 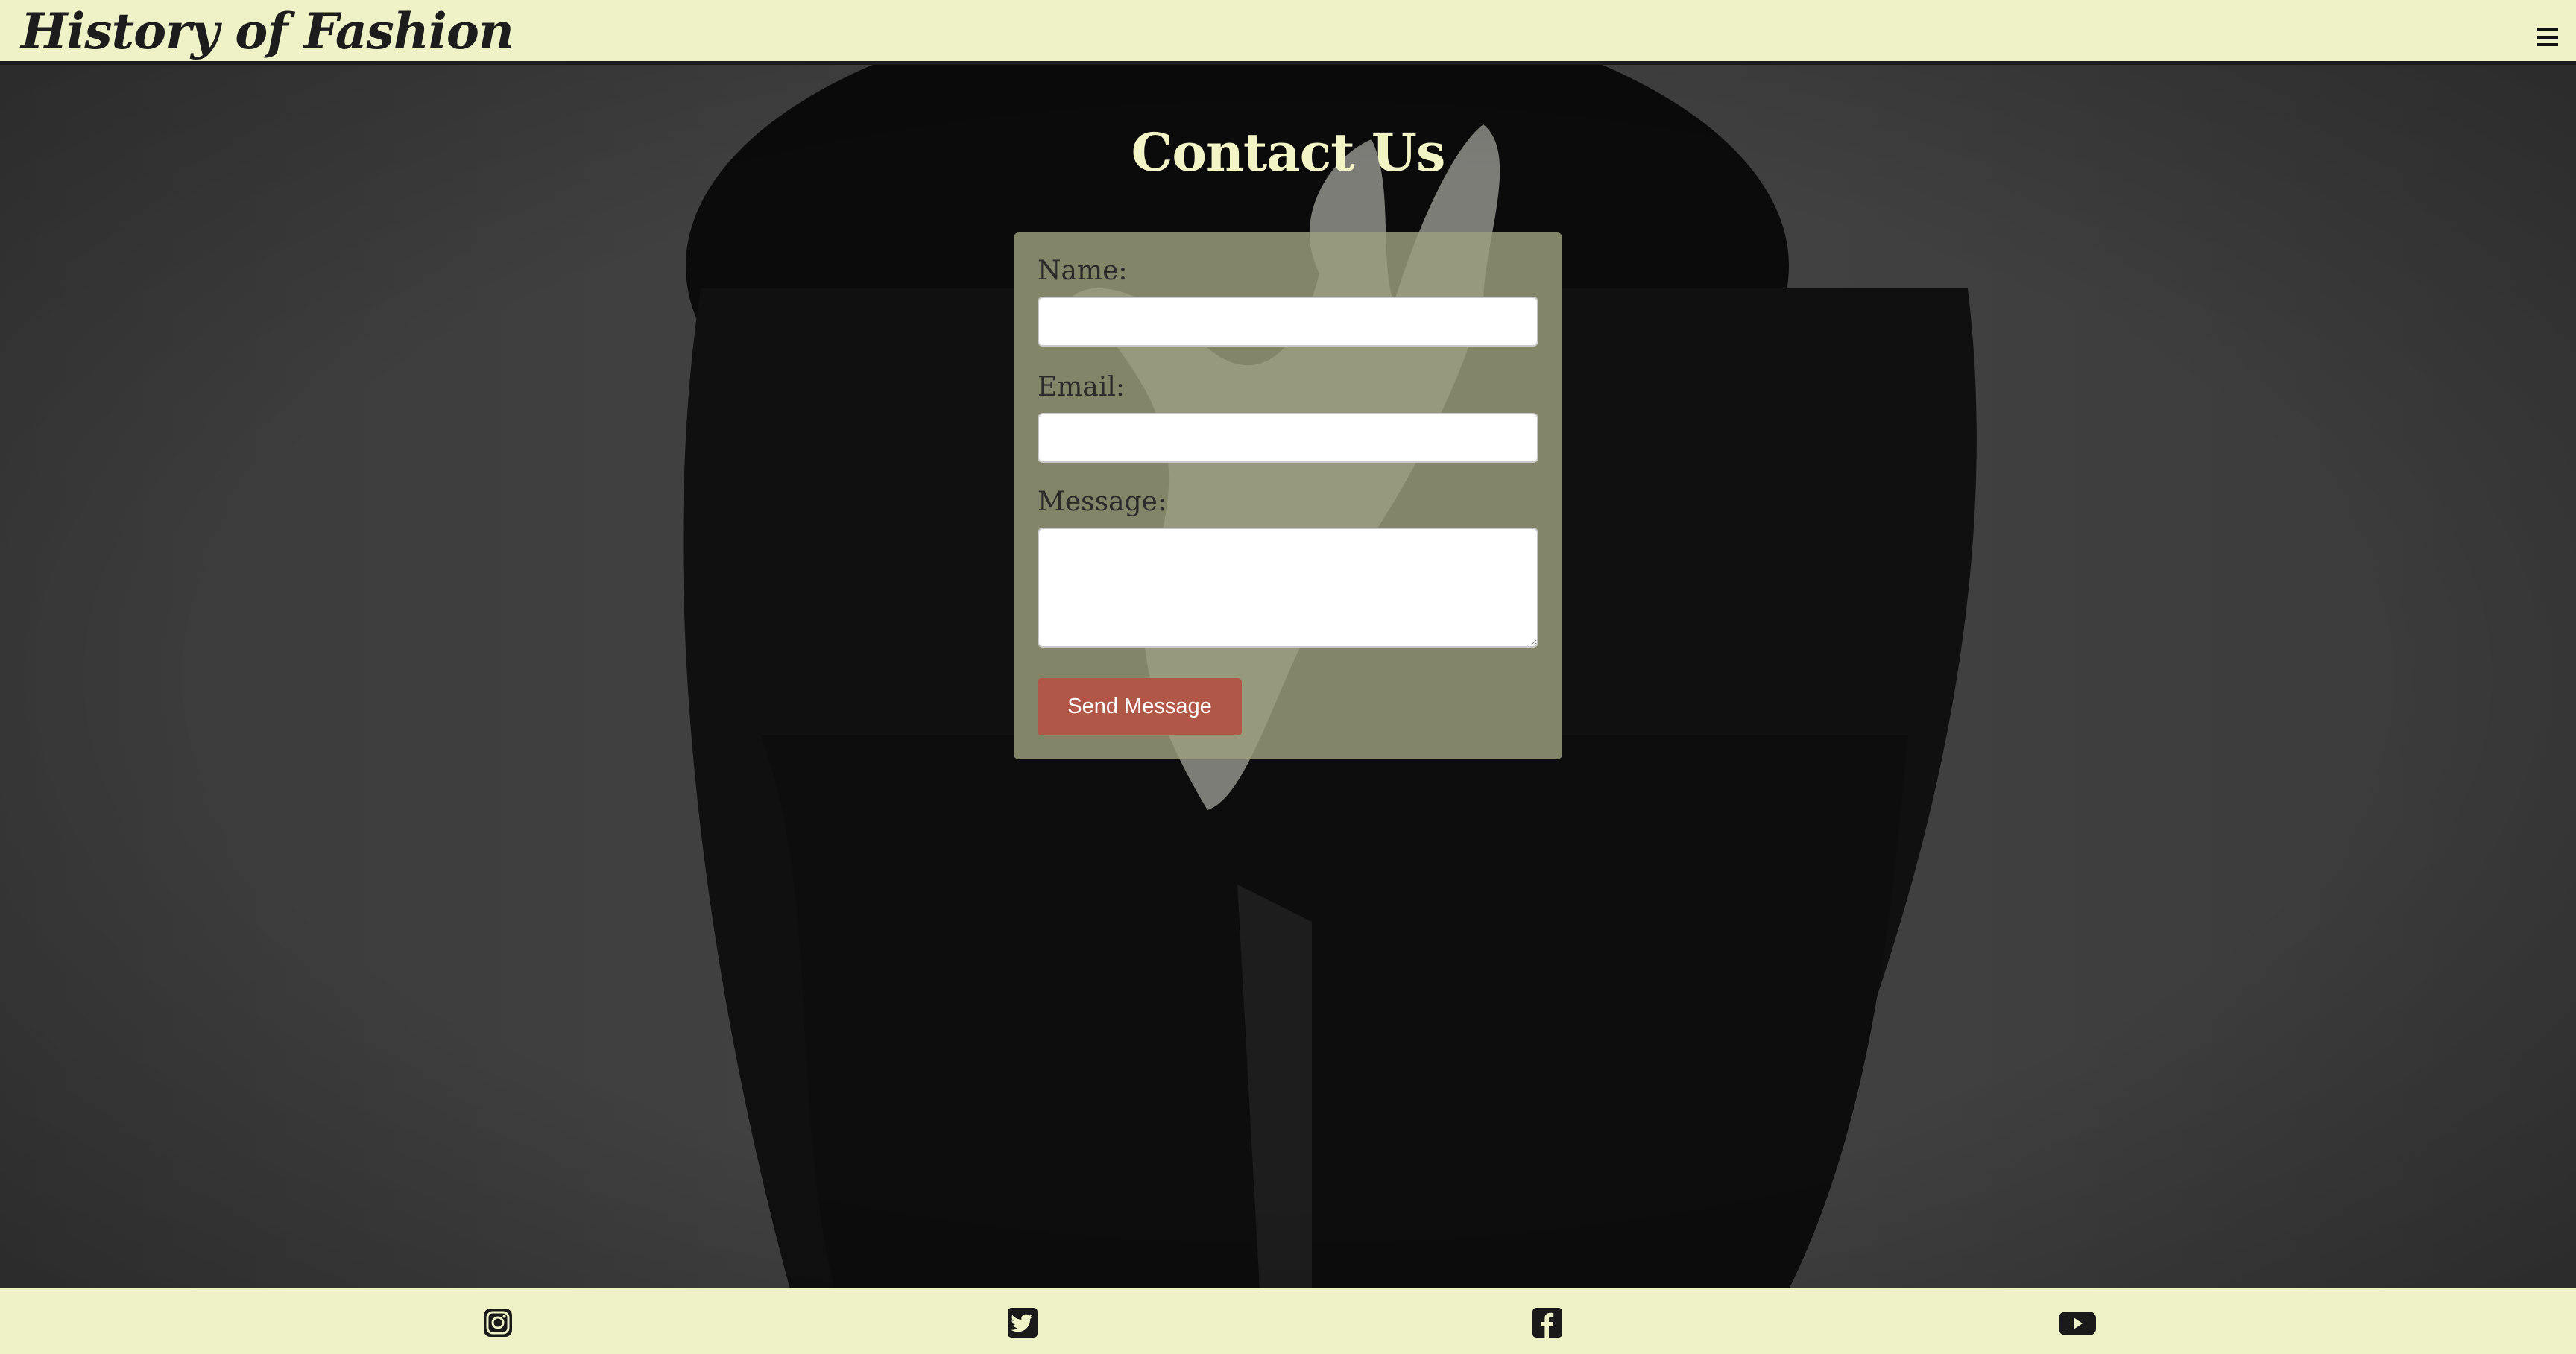 What do you see at coordinates (498, 1322) in the screenshot?
I see `instagram-icon` at bounding box center [498, 1322].